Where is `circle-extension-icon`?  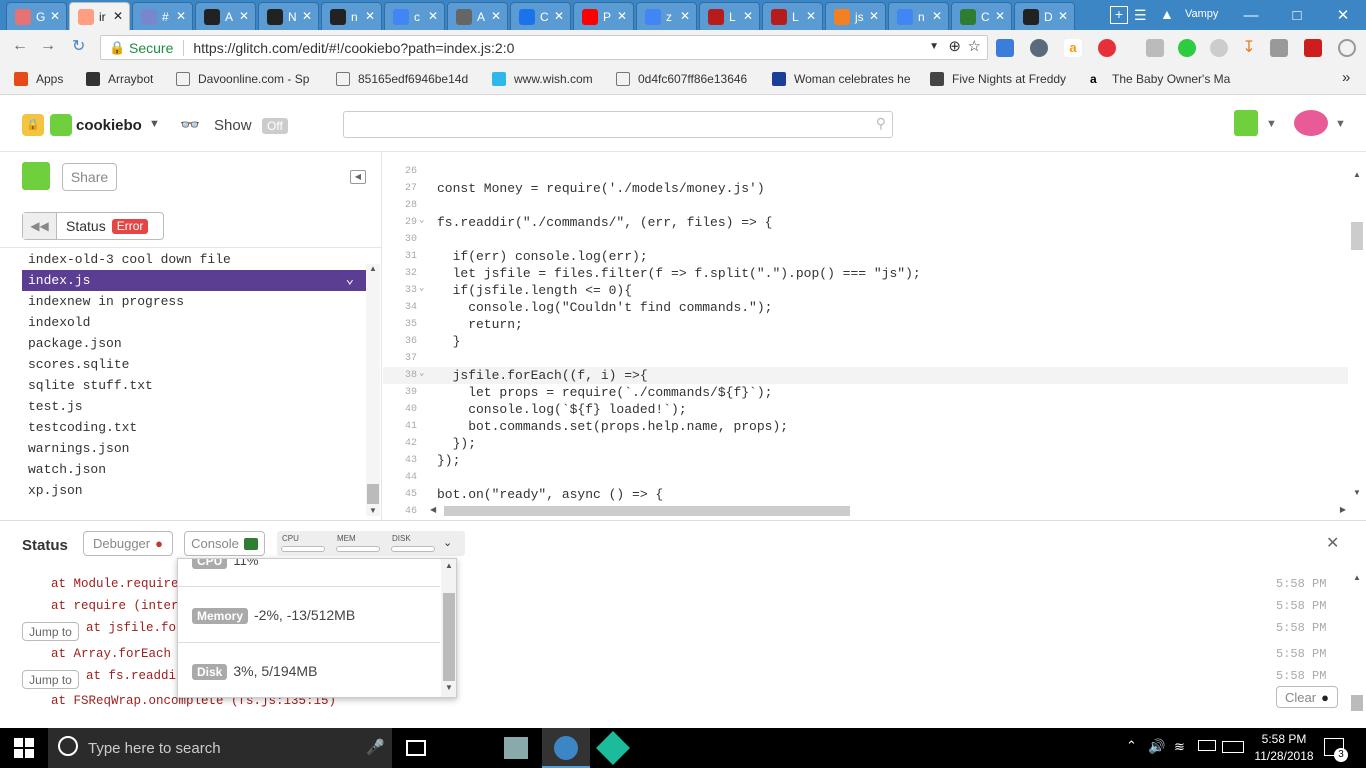 circle-extension-icon is located at coordinates (1347, 48).